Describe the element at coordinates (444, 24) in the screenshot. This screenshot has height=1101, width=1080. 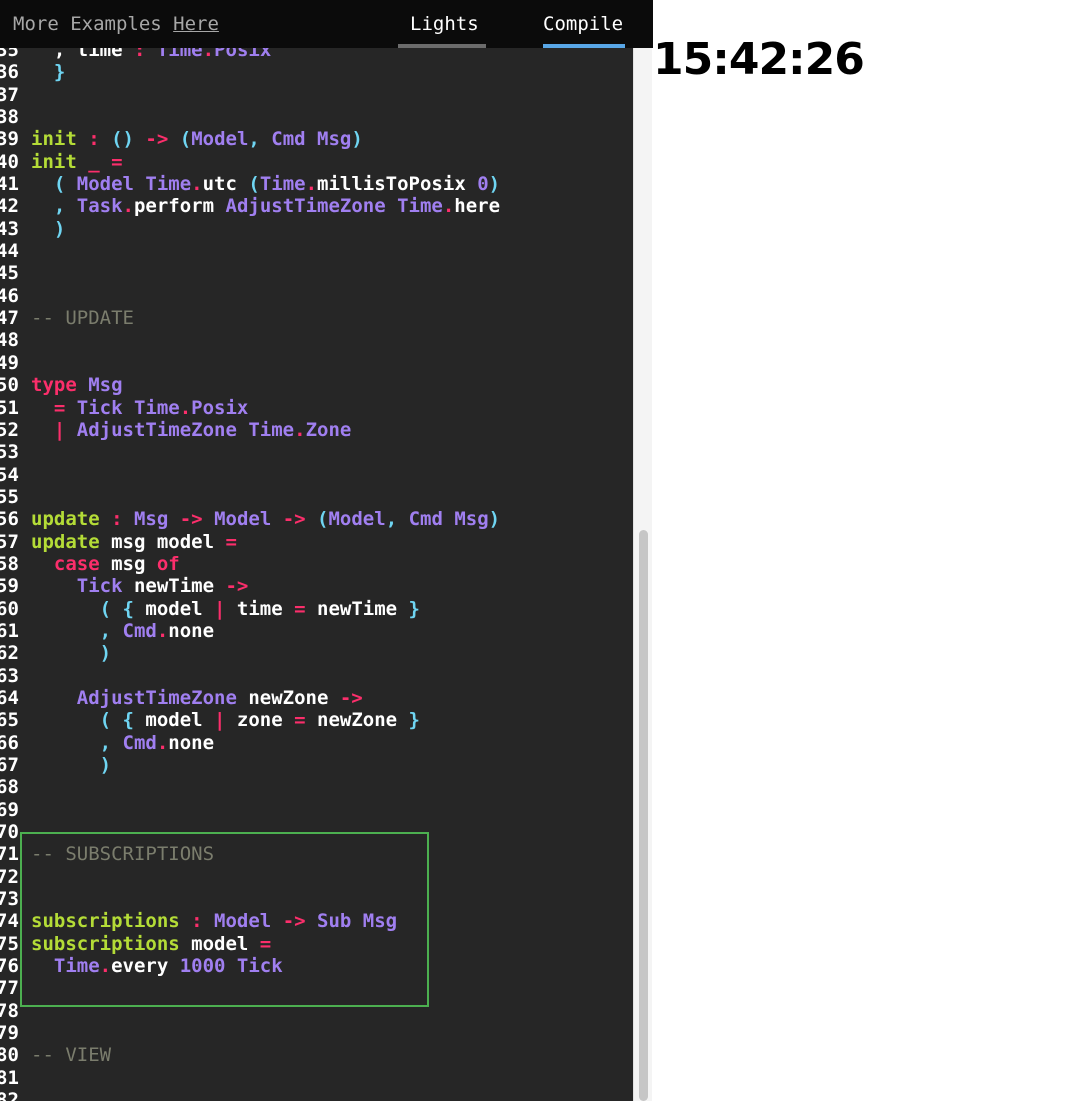
I see `lights-button: Lights` at that location.